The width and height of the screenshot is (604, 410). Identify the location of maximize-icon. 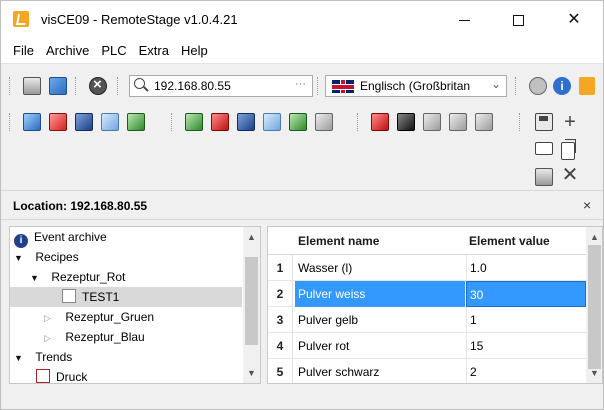
(518, 20).